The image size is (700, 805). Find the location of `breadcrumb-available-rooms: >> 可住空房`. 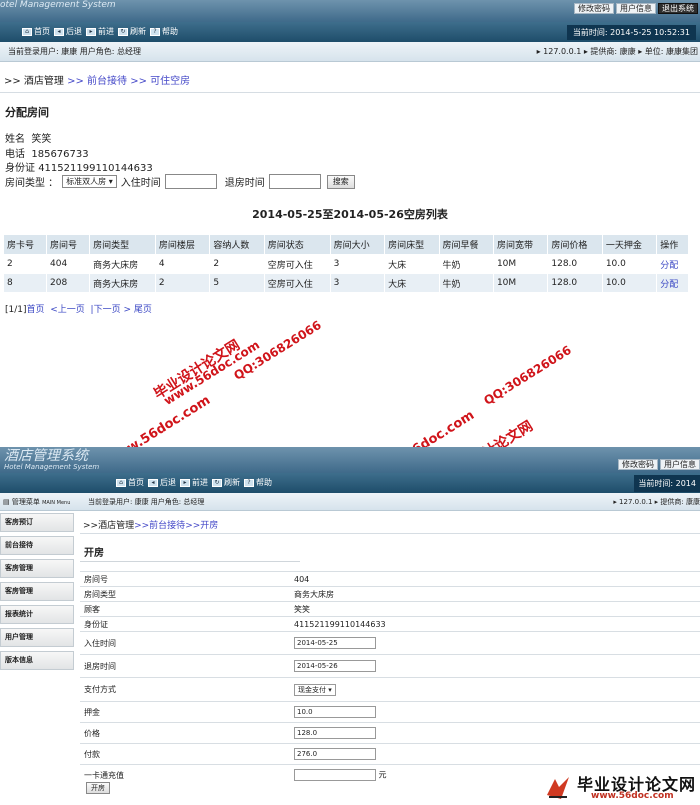

breadcrumb-available-rooms: >> 可住空房 is located at coordinates (160, 81).